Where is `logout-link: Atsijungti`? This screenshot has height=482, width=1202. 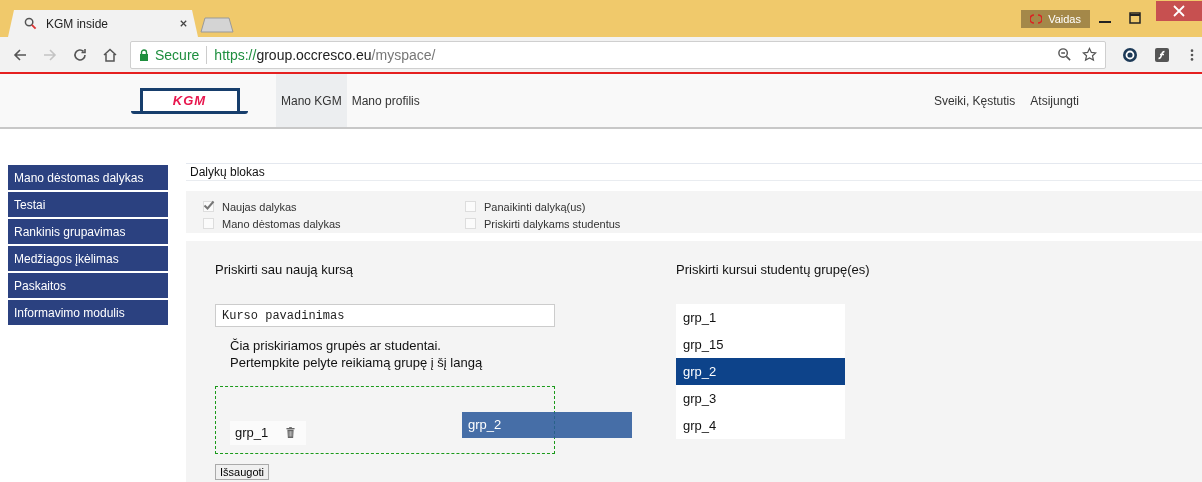
logout-link: Atsijungti is located at coordinates (1054, 100).